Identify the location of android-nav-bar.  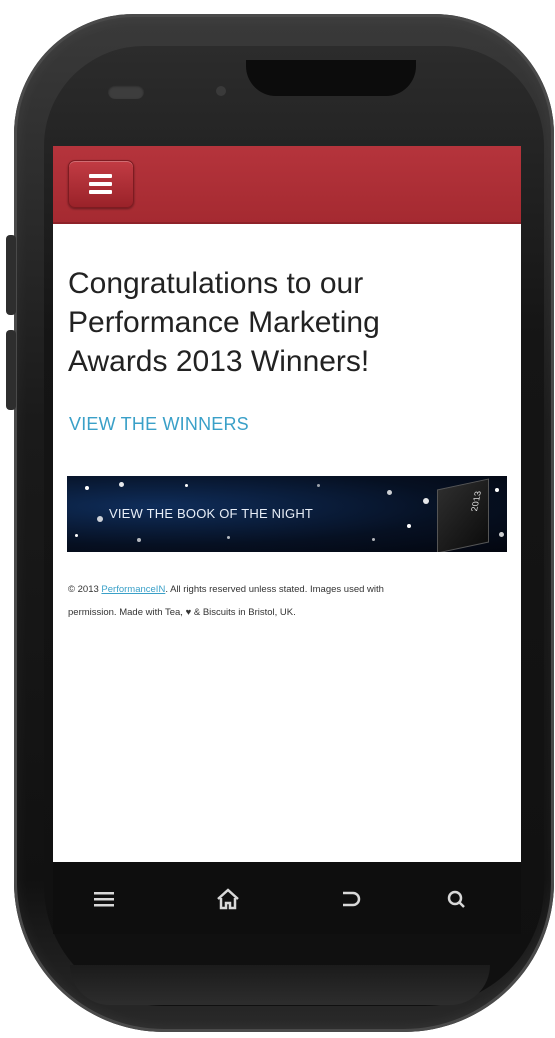
(287, 898).